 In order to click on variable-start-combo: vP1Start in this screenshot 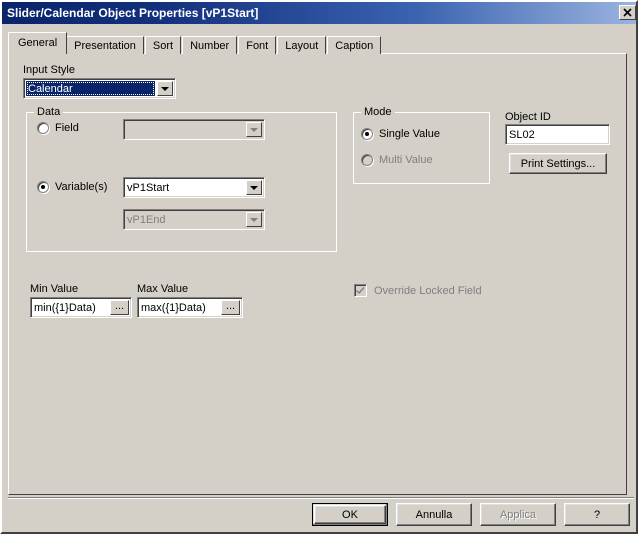, I will do `click(194, 187)`.